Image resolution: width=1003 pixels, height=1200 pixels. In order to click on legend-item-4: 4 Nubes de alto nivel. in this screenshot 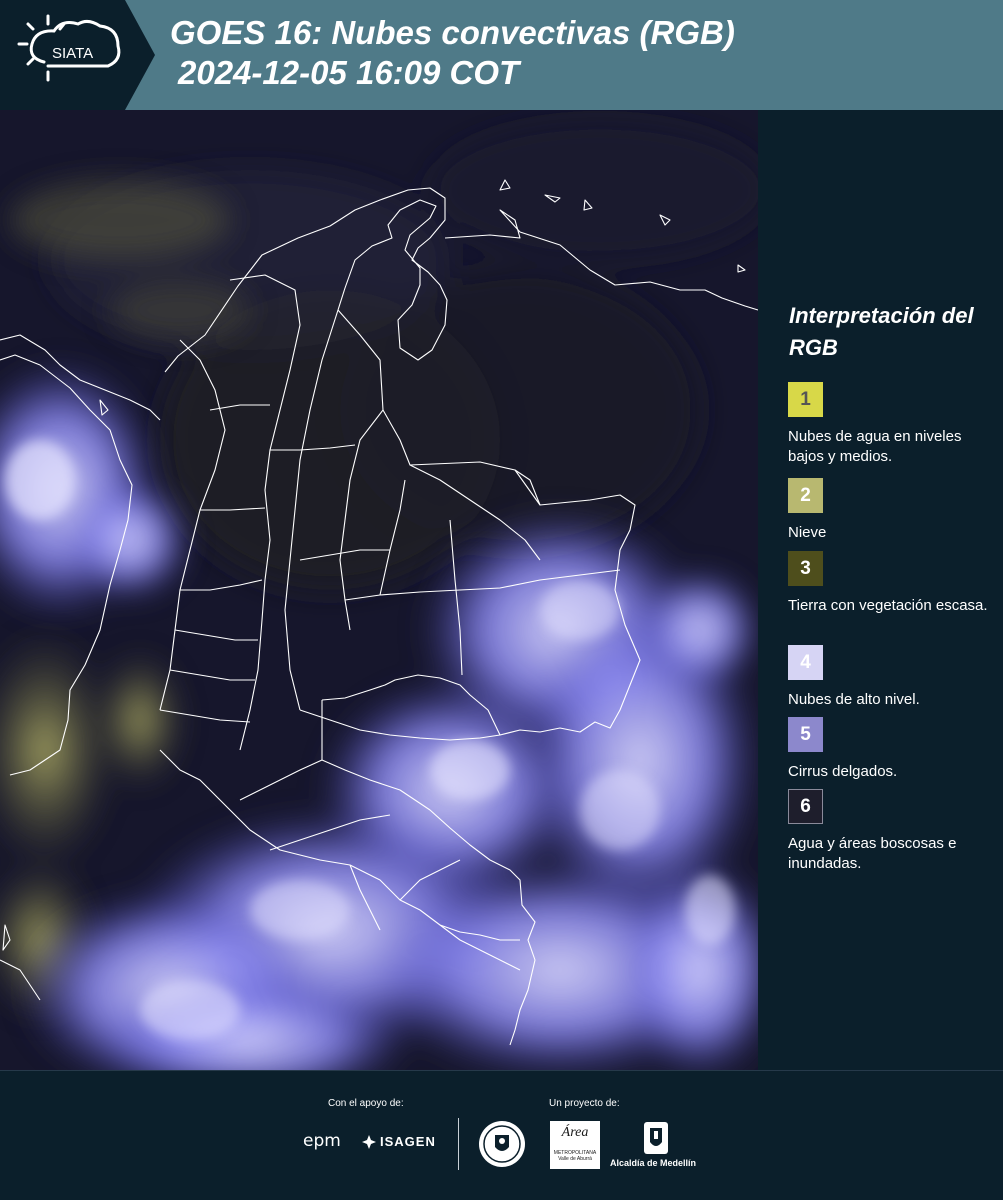, I will do `click(893, 677)`.